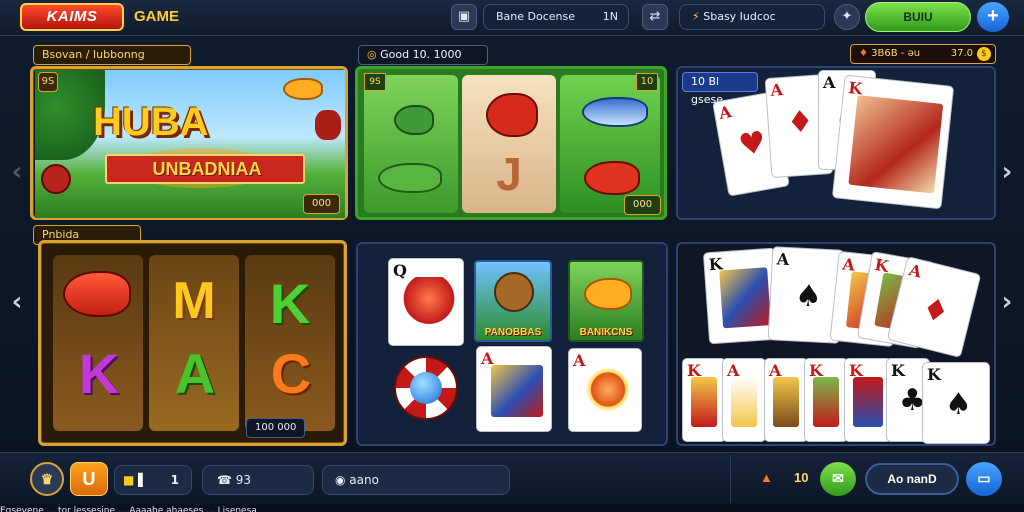  Describe the element at coordinates (291, 373) in the screenshot. I see `letter-c-symbol: C` at that location.